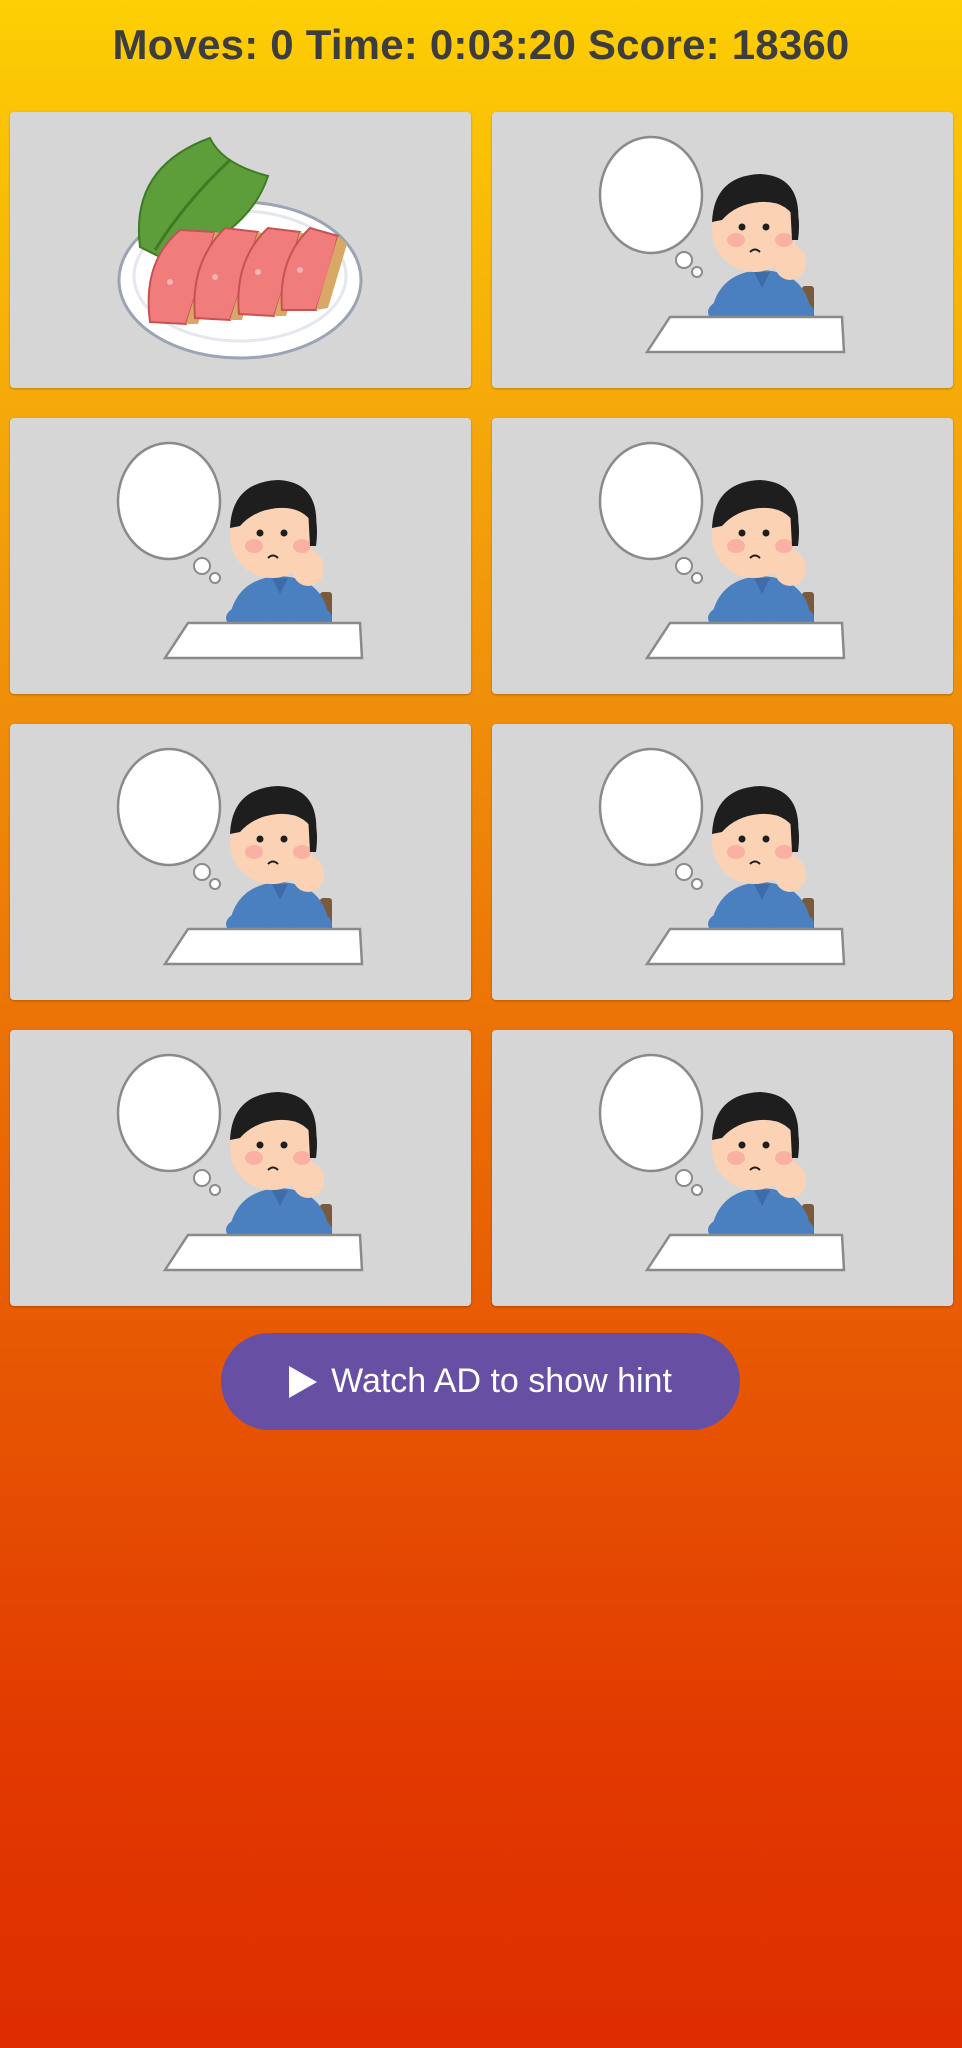 This screenshot has height=2048, width=962. What do you see at coordinates (282, 44) in the screenshot?
I see `moves-value: 0` at bounding box center [282, 44].